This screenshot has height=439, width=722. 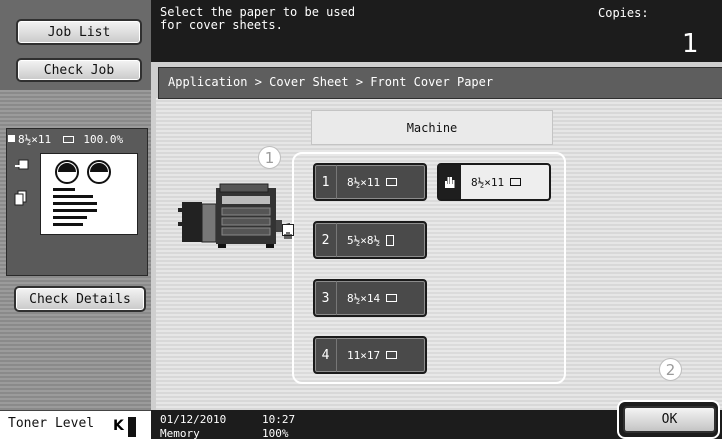 What do you see at coordinates (364, 298) in the screenshot?
I see `tray-paper-size: 8½×14` at bounding box center [364, 298].